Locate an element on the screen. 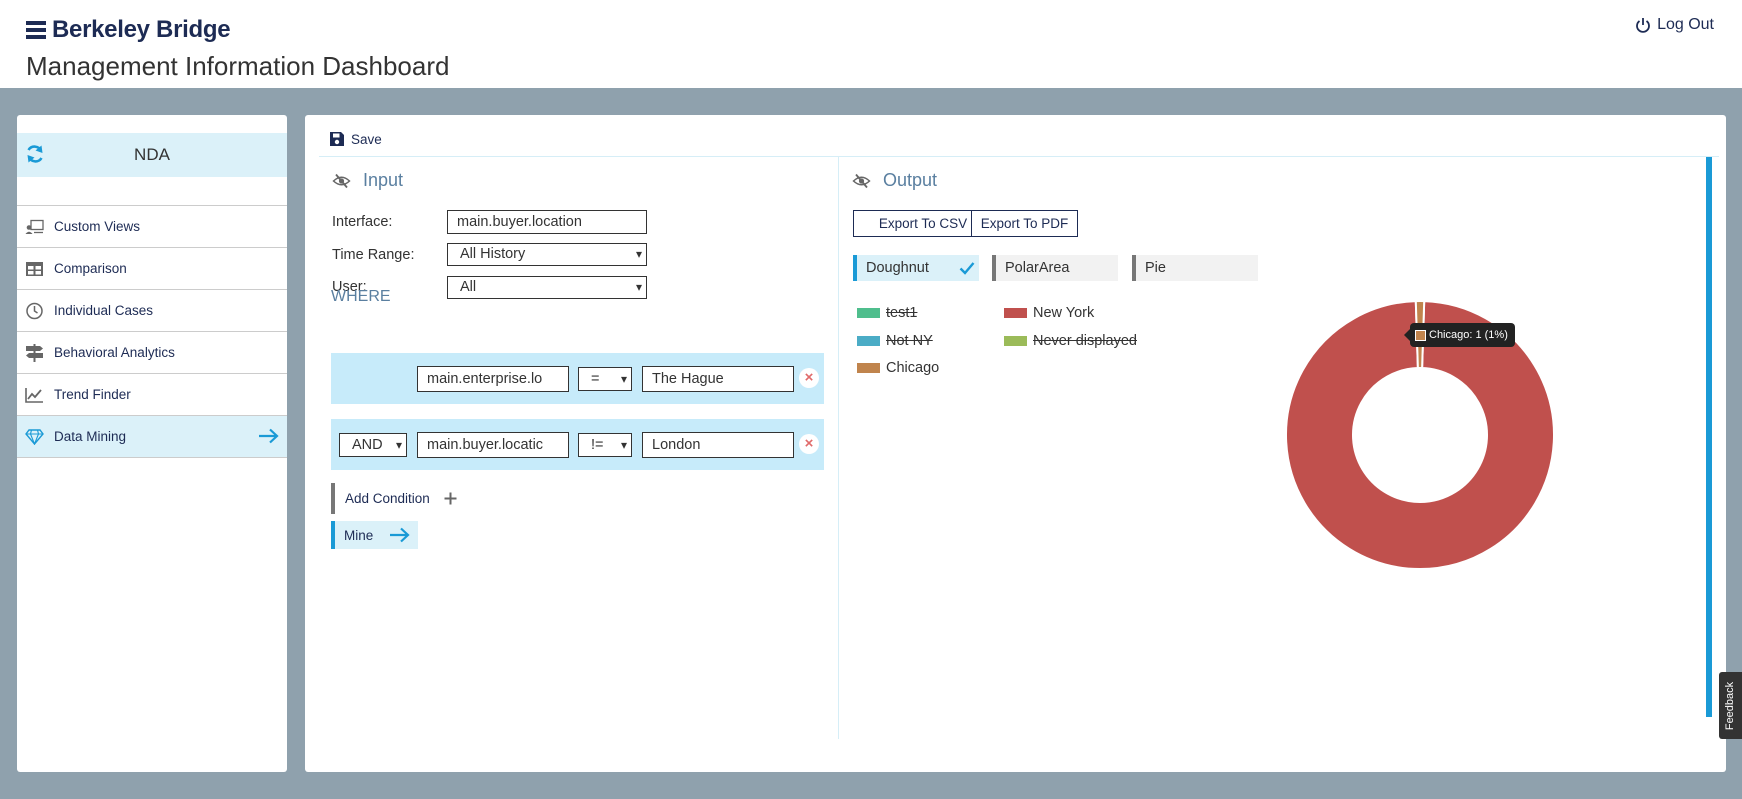  sidebar-item-custom-views: Custom Views is located at coordinates (152, 227).